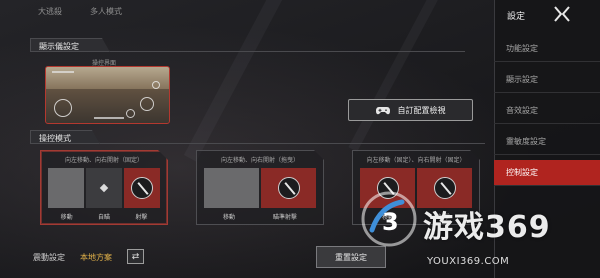 The height and width of the screenshot is (278, 600). I want to click on preview-joystick, so click(63, 108).